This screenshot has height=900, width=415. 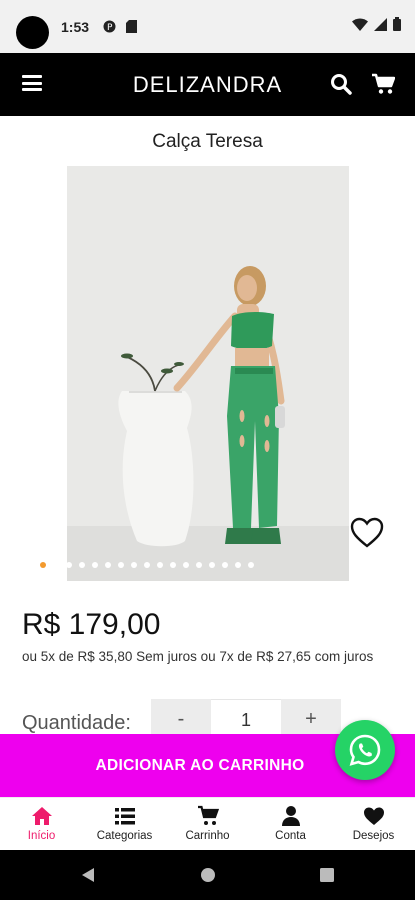 What do you see at coordinates (41, 836) in the screenshot?
I see `nav-label-inicio: Início` at bounding box center [41, 836].